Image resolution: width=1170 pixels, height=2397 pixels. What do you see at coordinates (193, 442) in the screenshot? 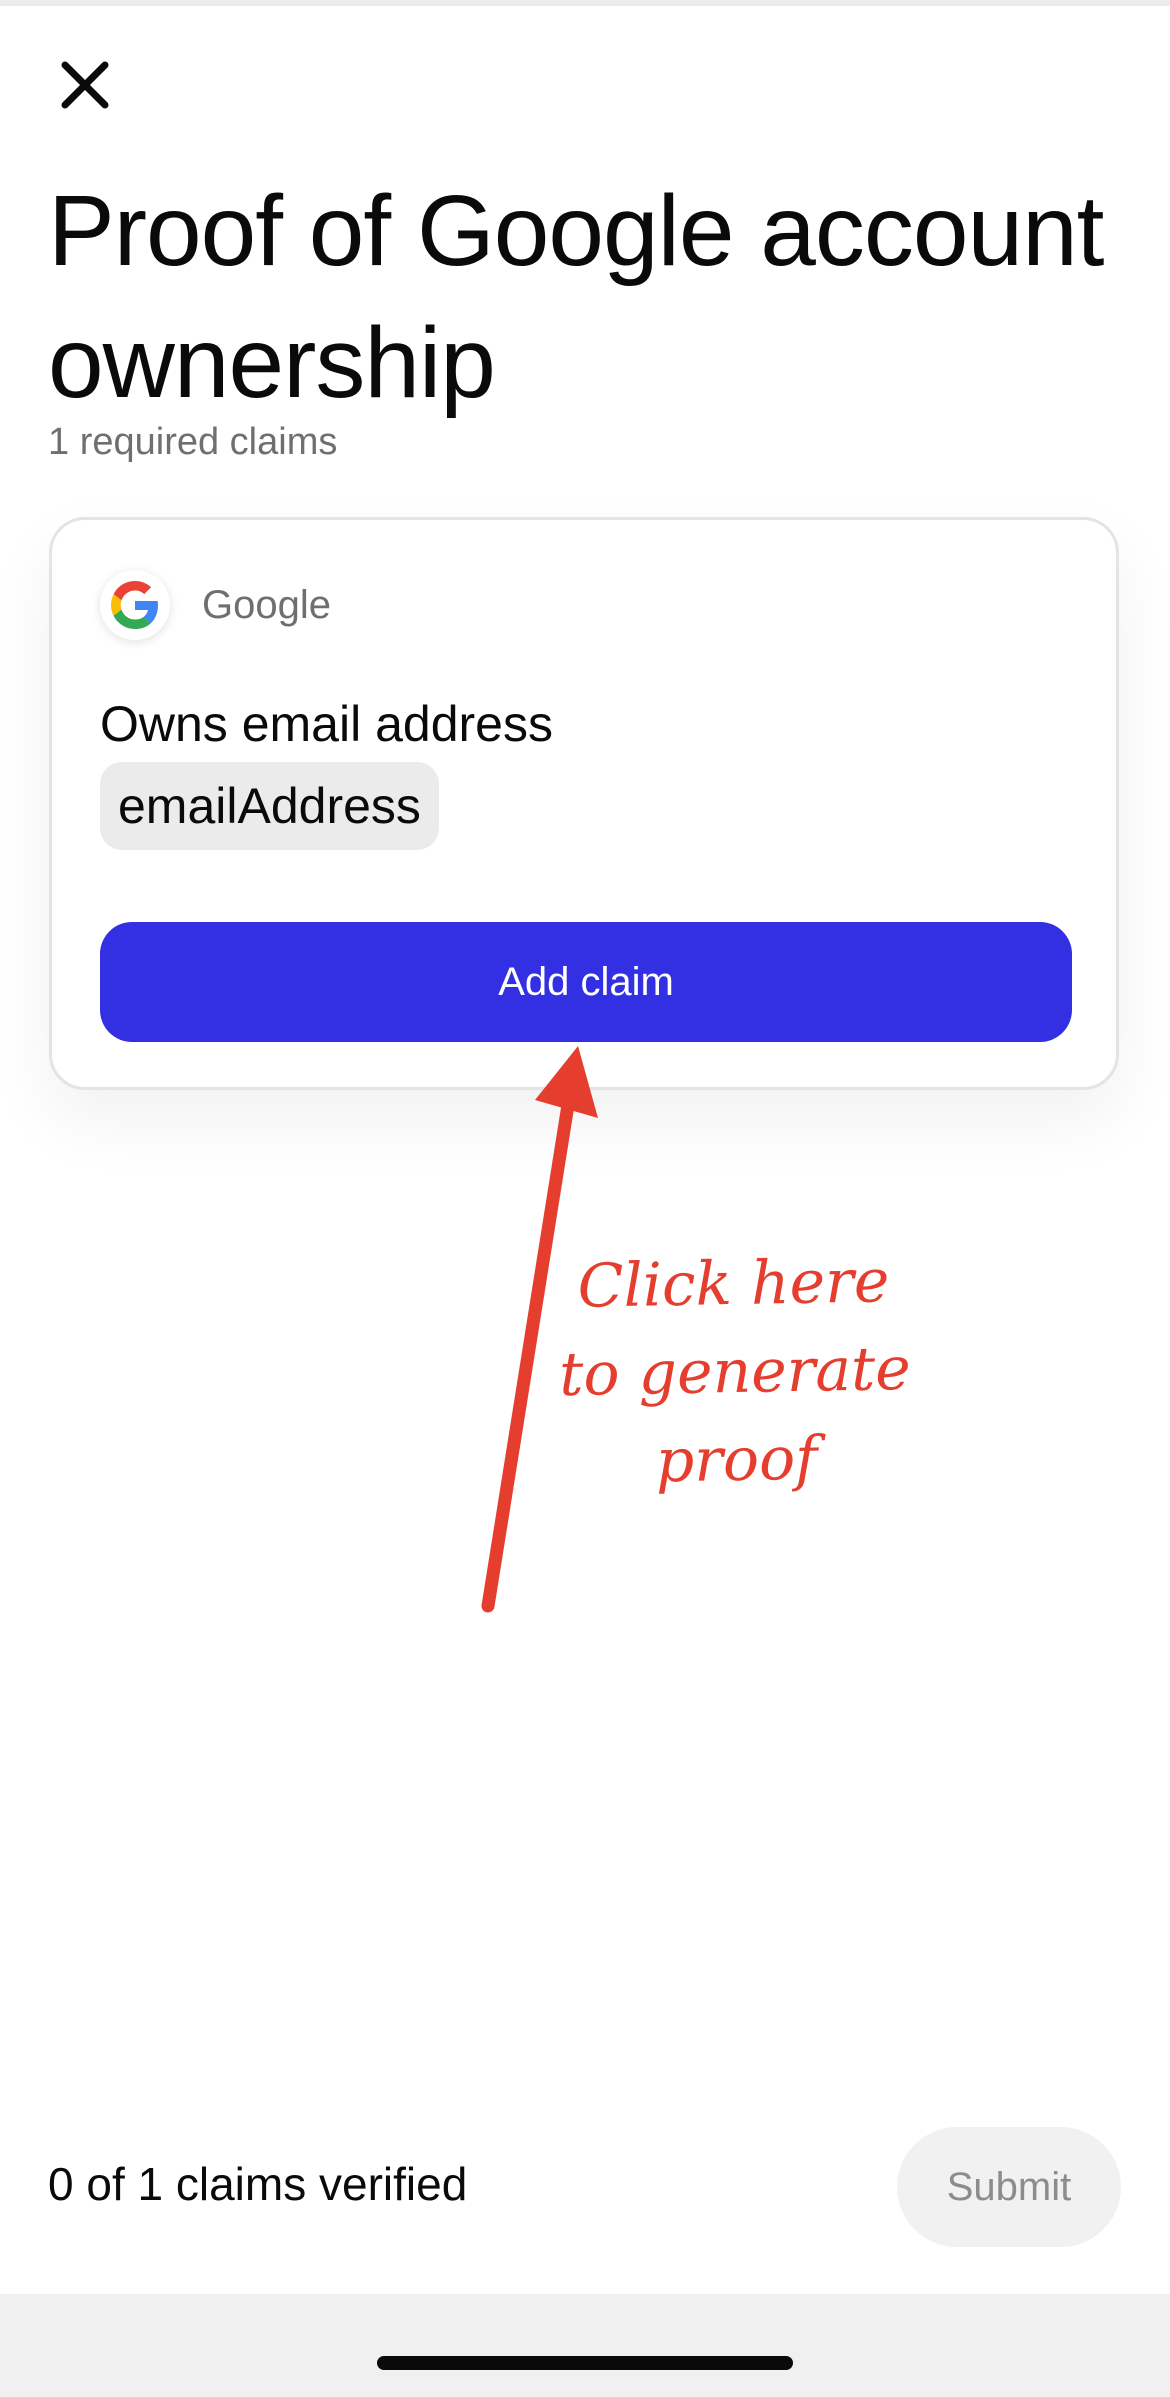
I see `required-claims-count: 1 required claims` at bounding box center [193, 442].